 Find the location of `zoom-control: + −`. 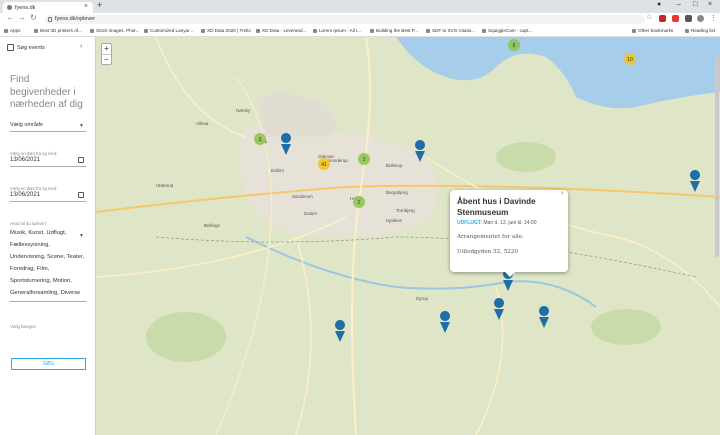

zoom-control: + − is located at coordinates (106, 54).